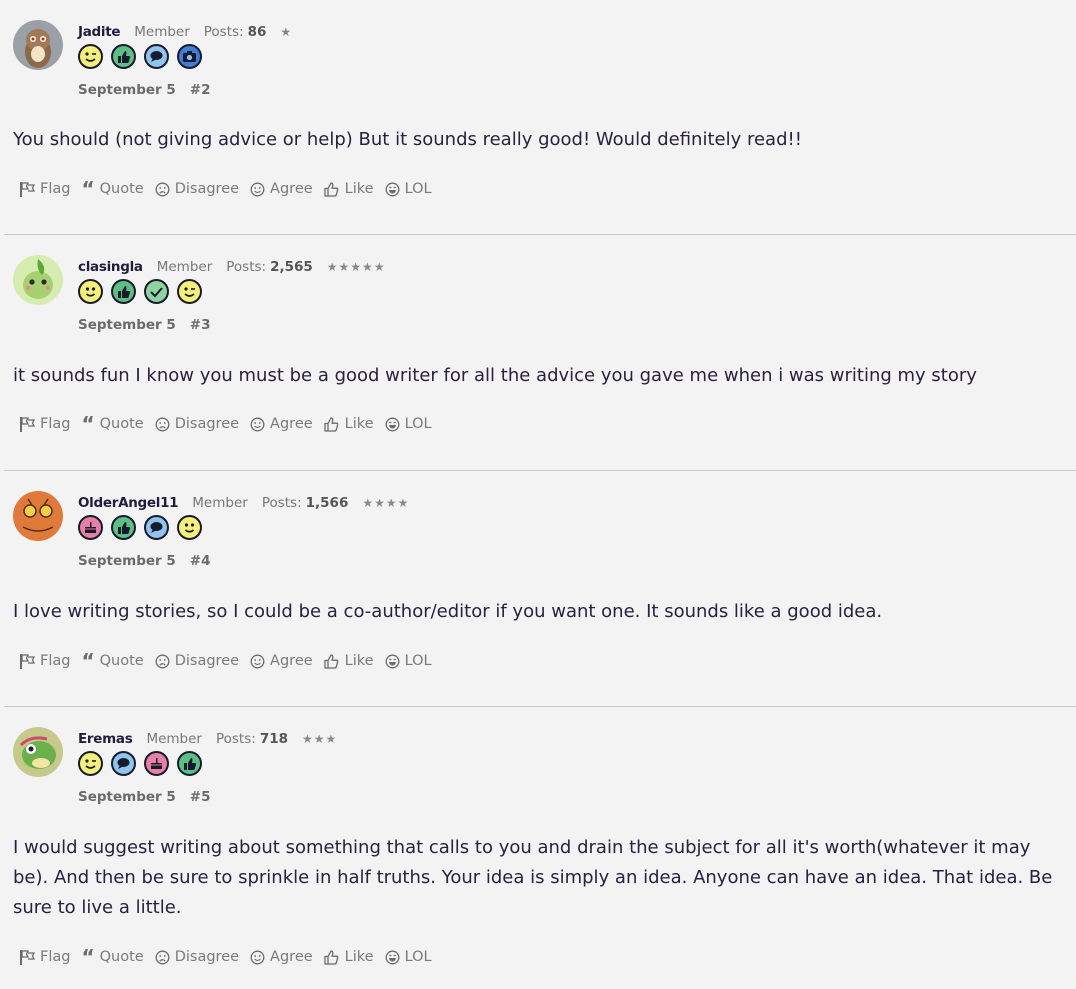 The height and width of the screenshot is (989, 1076). Describe the element at coordinates (200, 797) in the screenshot. I see `post-number: #5` at that location.